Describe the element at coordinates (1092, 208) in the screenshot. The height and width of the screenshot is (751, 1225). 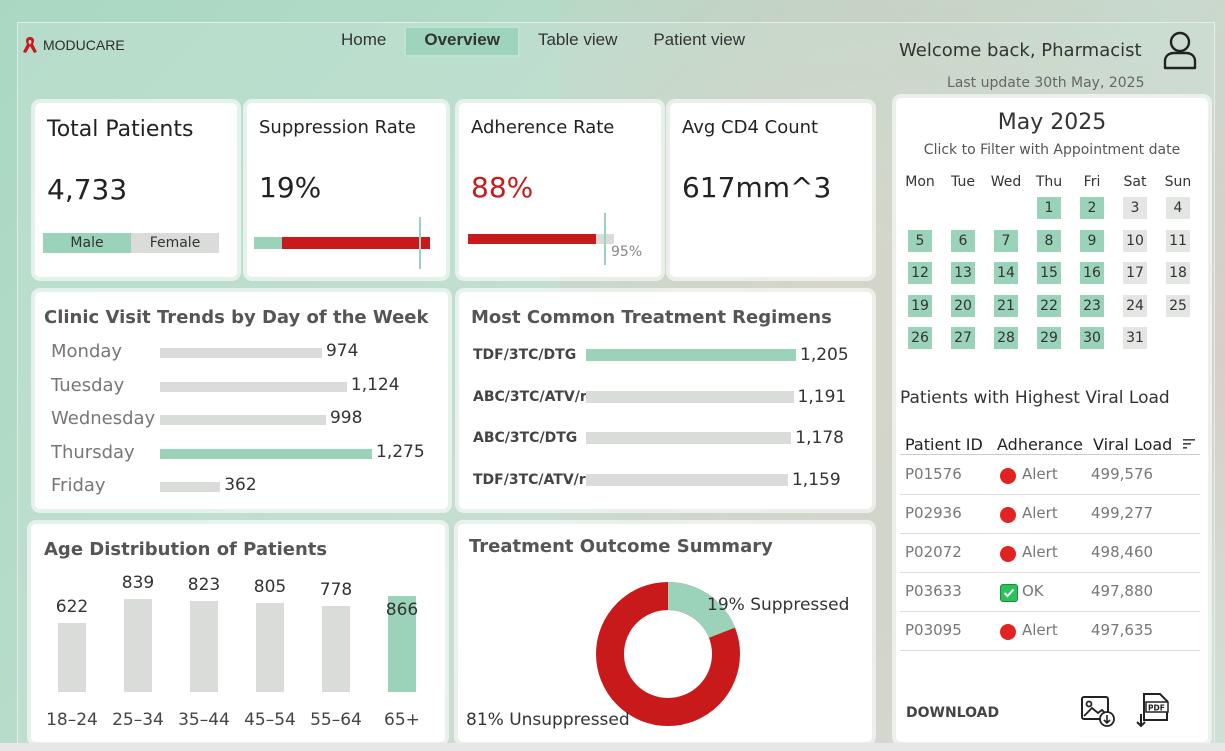
I see `calendar-day: 2` at that location.